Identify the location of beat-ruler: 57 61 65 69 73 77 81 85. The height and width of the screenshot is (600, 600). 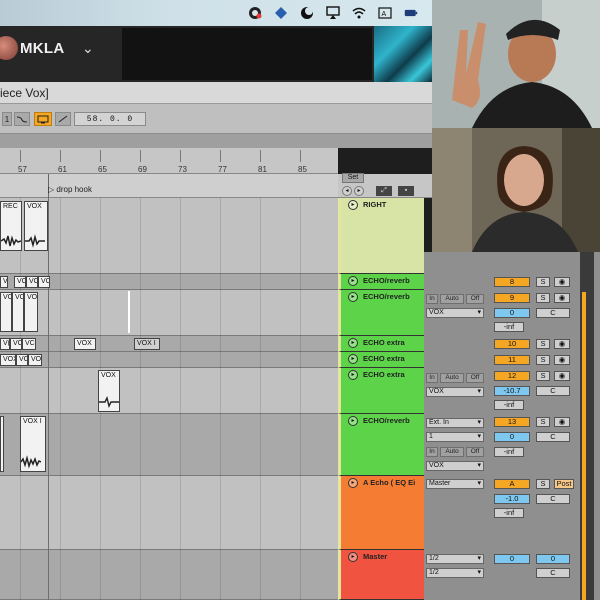
(169, 161).